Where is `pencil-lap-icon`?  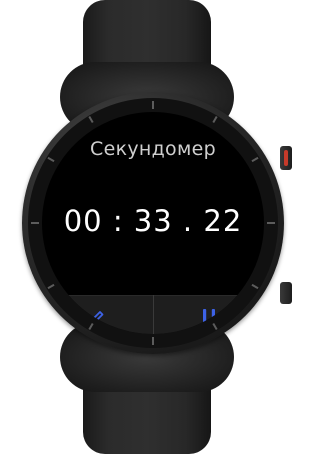 pencil-lap-icon is located at coordinates (97, 318).